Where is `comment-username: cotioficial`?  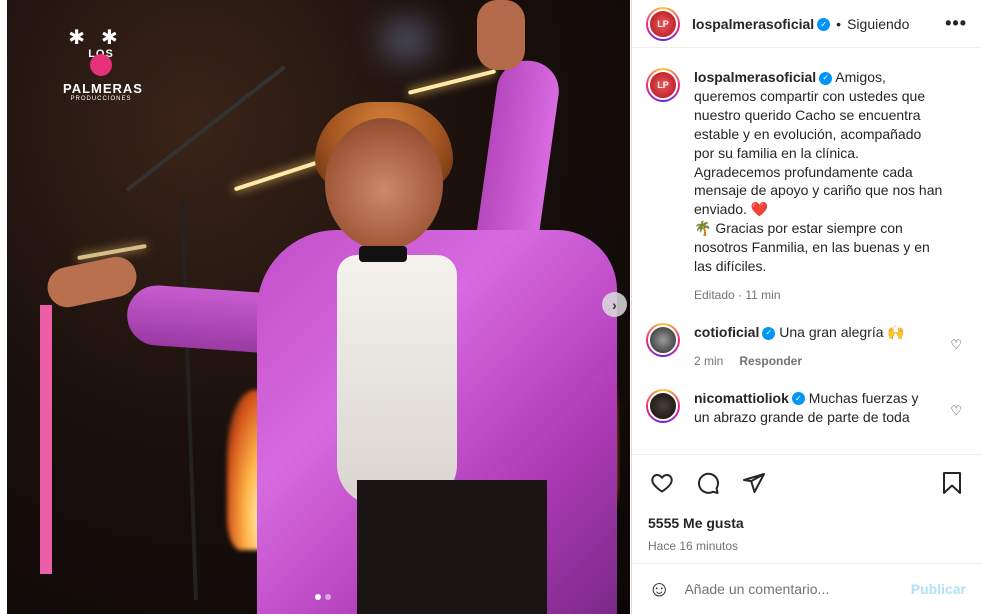 comment-username: cotioficial is located at coordinates (726, 332).